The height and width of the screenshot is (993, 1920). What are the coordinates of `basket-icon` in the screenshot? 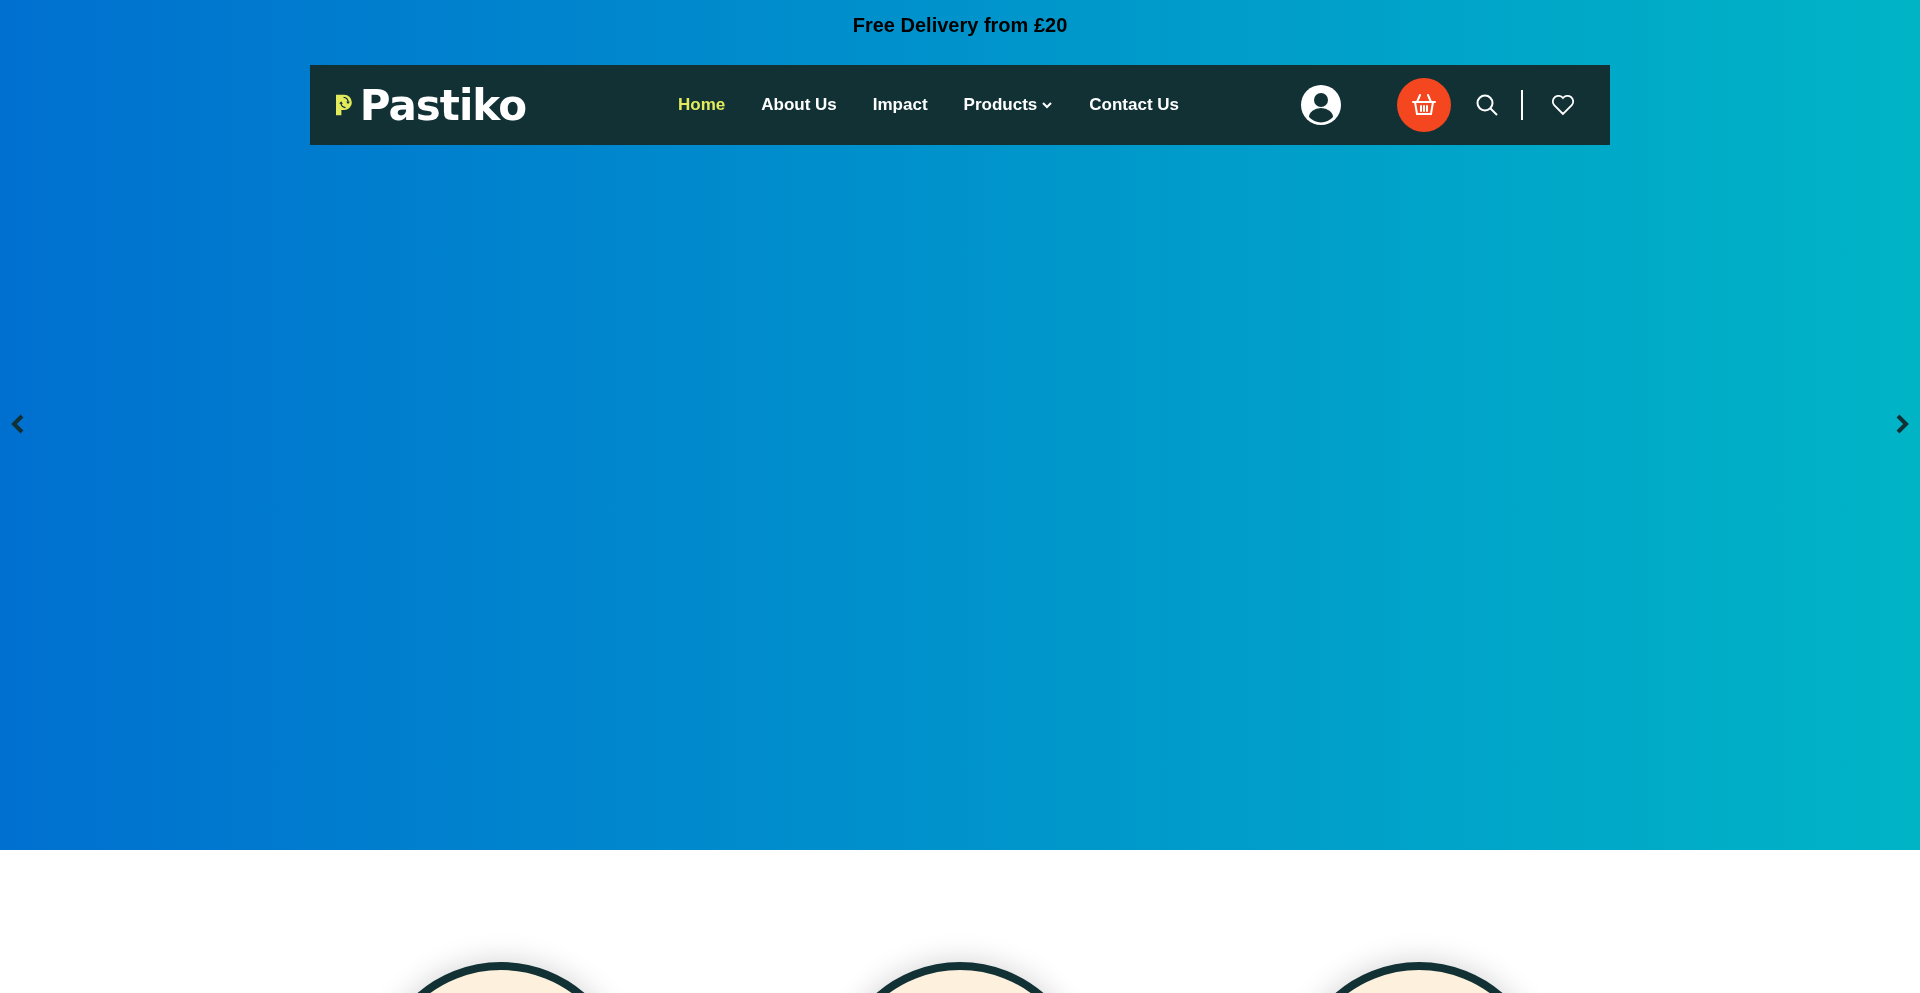 It's located at (1424, 105).